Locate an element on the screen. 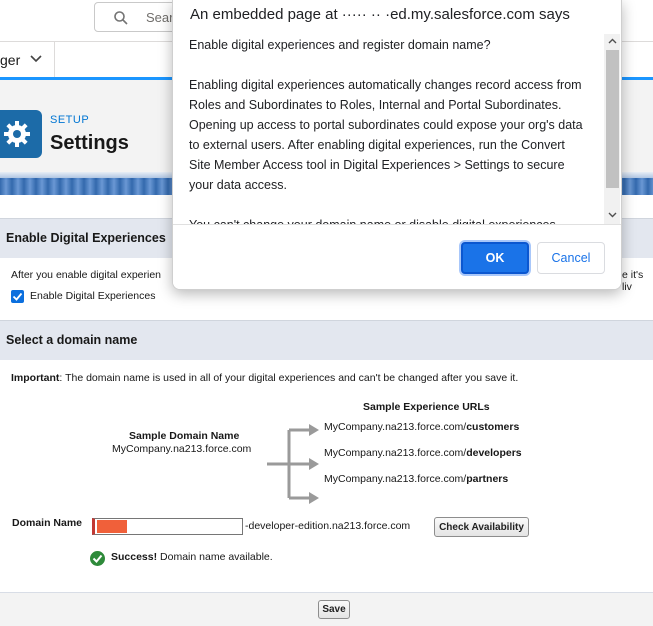  domain-section-title: Select a domain name is located at coordinates (72, 340).